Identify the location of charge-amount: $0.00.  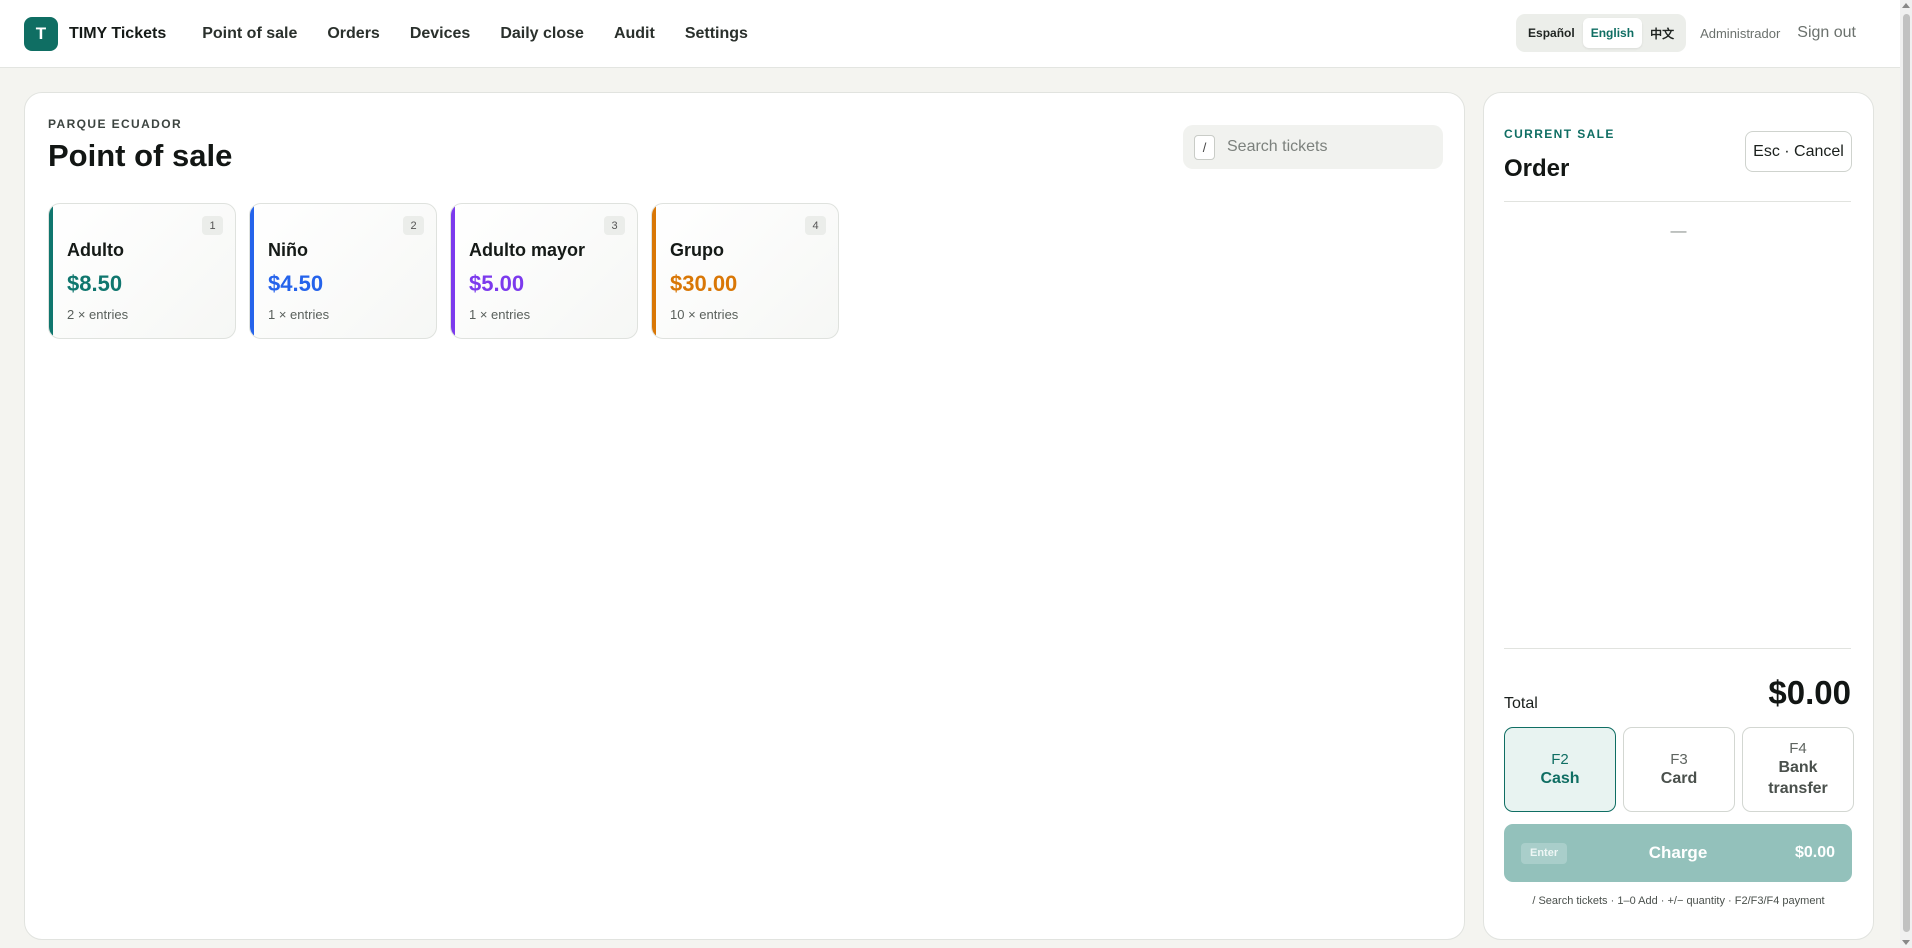
(1814, 852).